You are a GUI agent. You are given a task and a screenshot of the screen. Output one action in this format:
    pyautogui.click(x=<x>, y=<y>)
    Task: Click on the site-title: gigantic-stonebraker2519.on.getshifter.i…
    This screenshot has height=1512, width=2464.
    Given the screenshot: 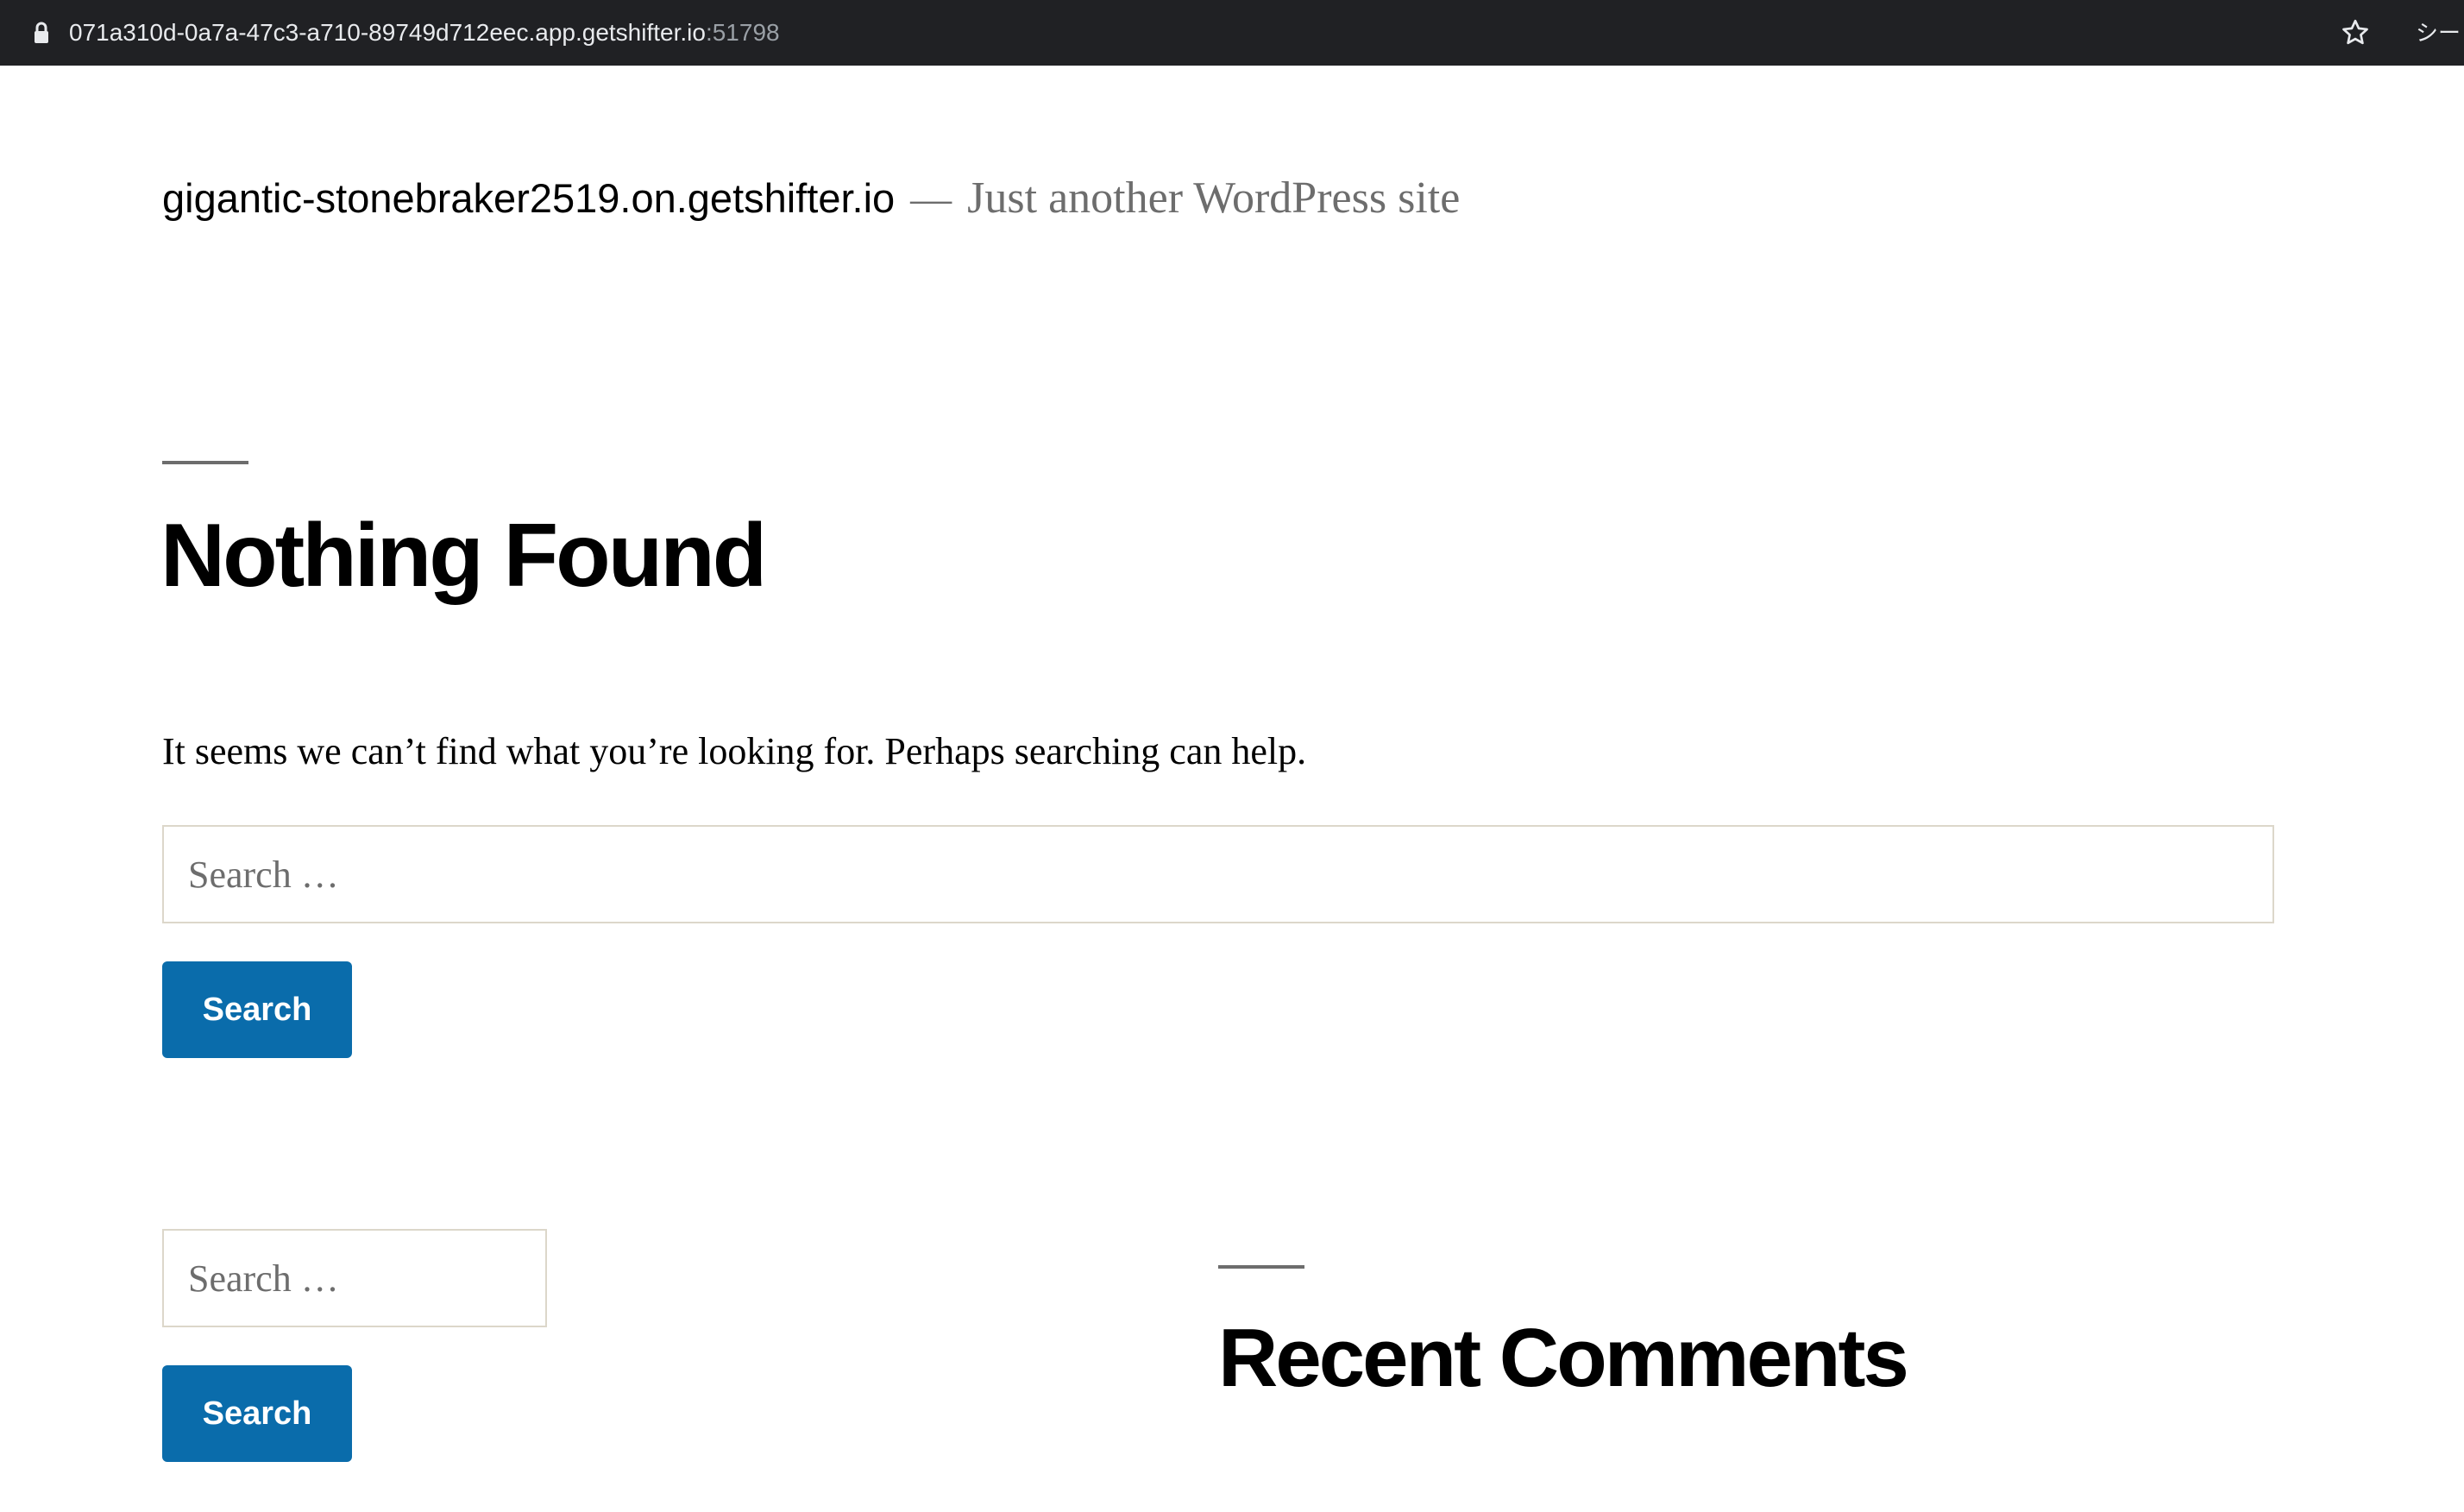 What is the action you would take?
    pyautogui.click(x=529, y=198)
    